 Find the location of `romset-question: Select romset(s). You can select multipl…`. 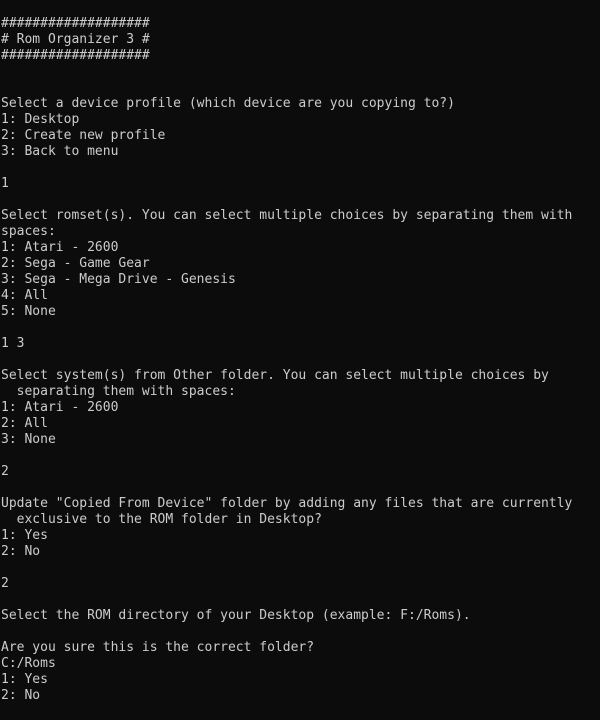

romset-question: Select romset(s). You can select multipl… is located at coordinates (287, 215).